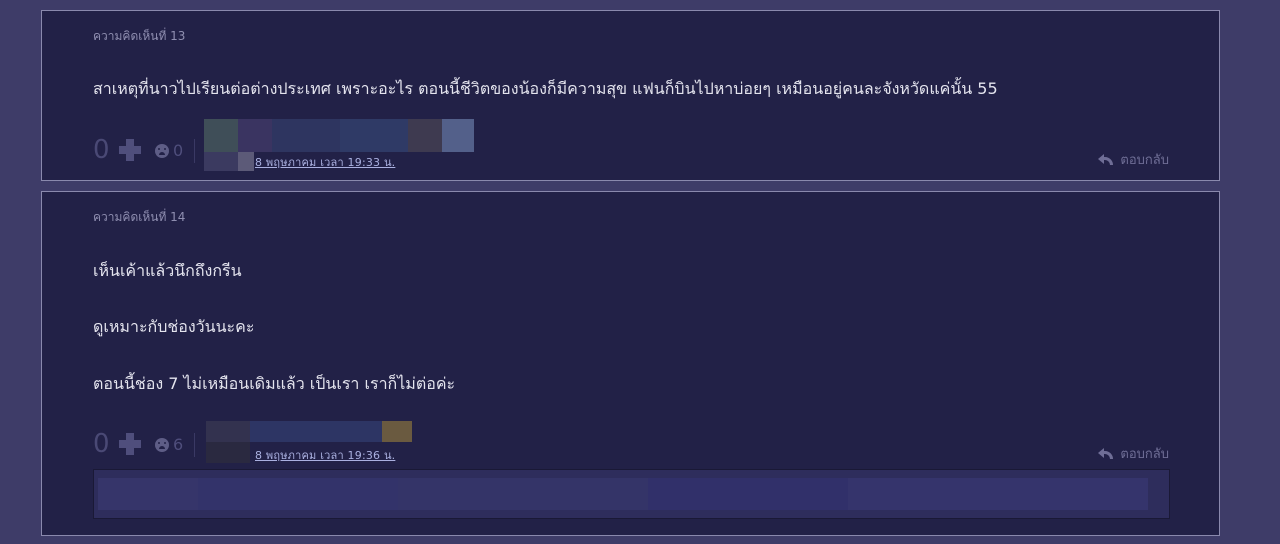 The width and height of the screenshot is (1280, 544). I want to click on emotion-count: 0, so click(178, 150).